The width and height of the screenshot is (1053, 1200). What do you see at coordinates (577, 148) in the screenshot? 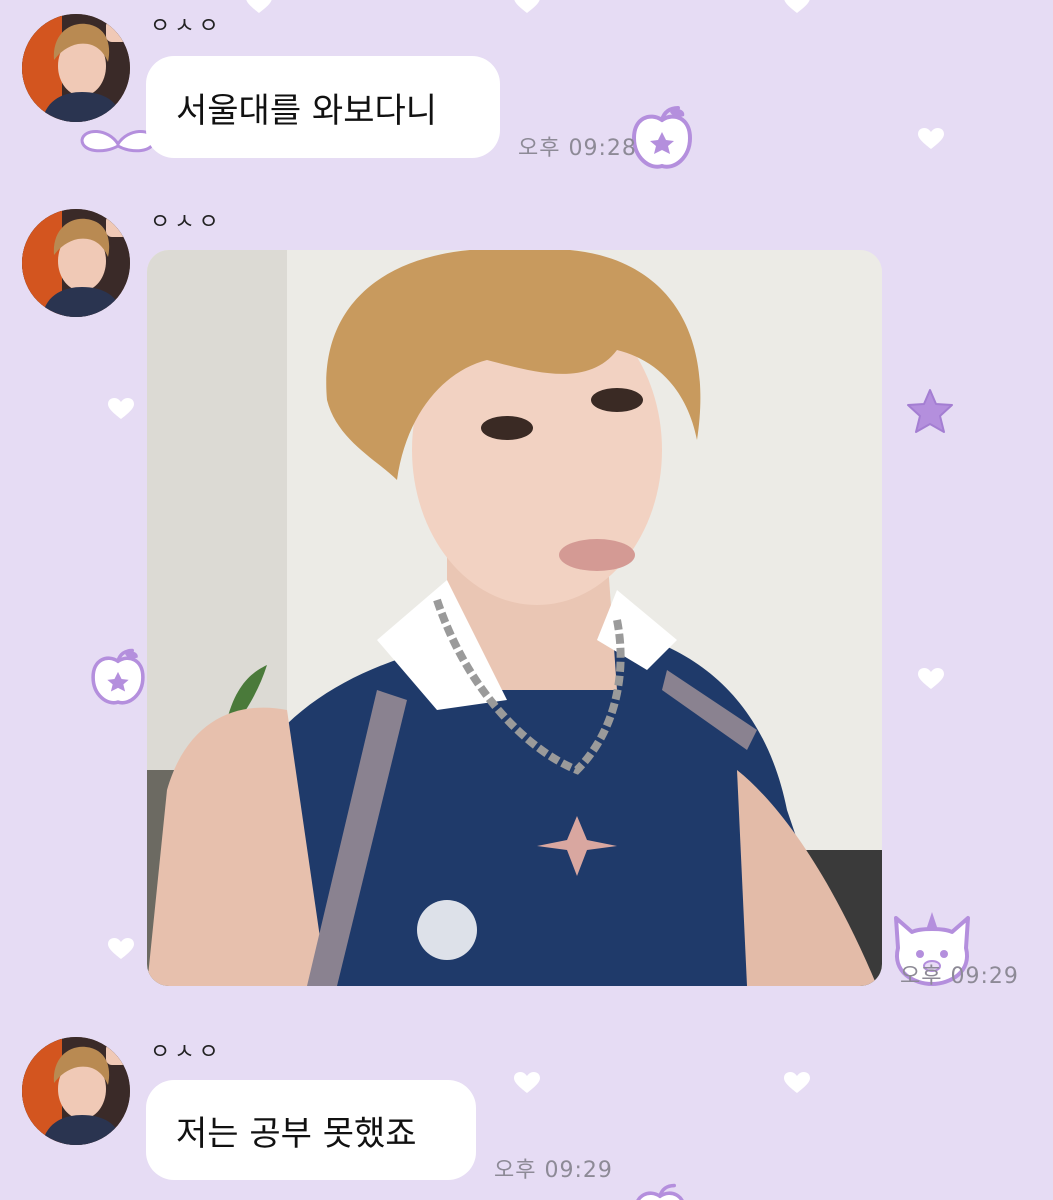
I see `message-time: 오후 09:28` at bounding box center [577, 148].